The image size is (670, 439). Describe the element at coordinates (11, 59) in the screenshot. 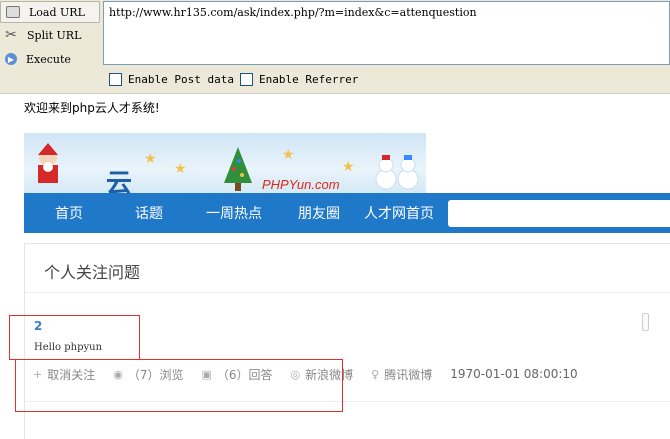

I see `play-icon: ▶` at that location.